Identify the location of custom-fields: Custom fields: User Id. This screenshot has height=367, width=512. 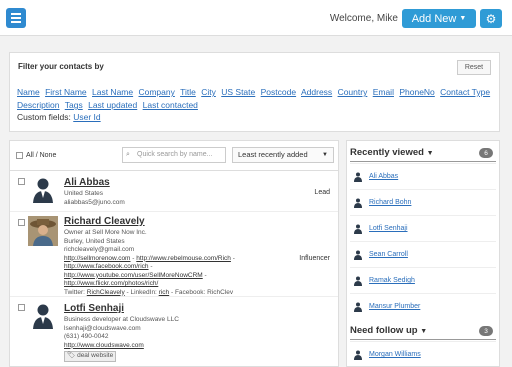
(59, 117).